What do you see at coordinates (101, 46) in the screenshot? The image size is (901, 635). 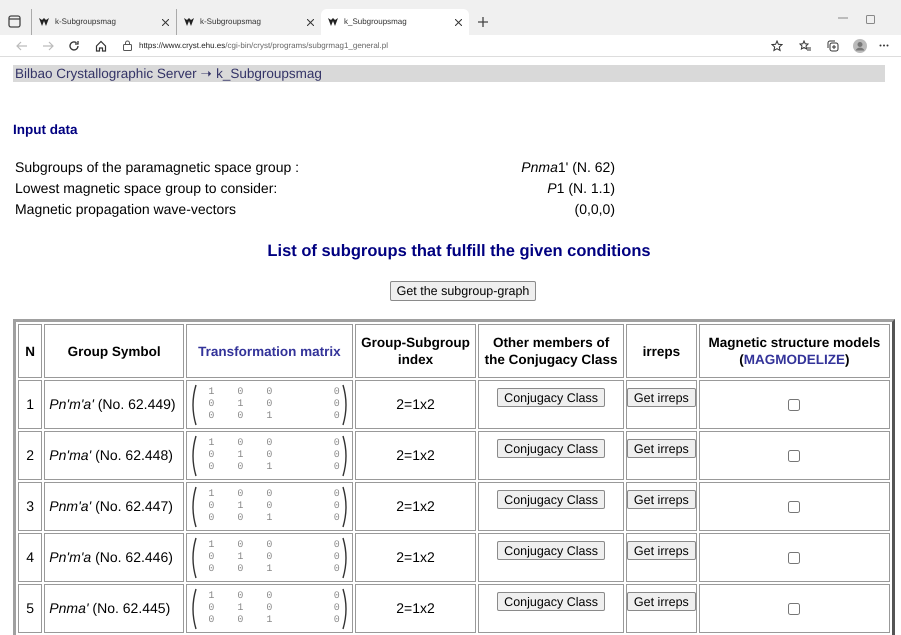 I see `home-icon` at bounding box center [101, 46].